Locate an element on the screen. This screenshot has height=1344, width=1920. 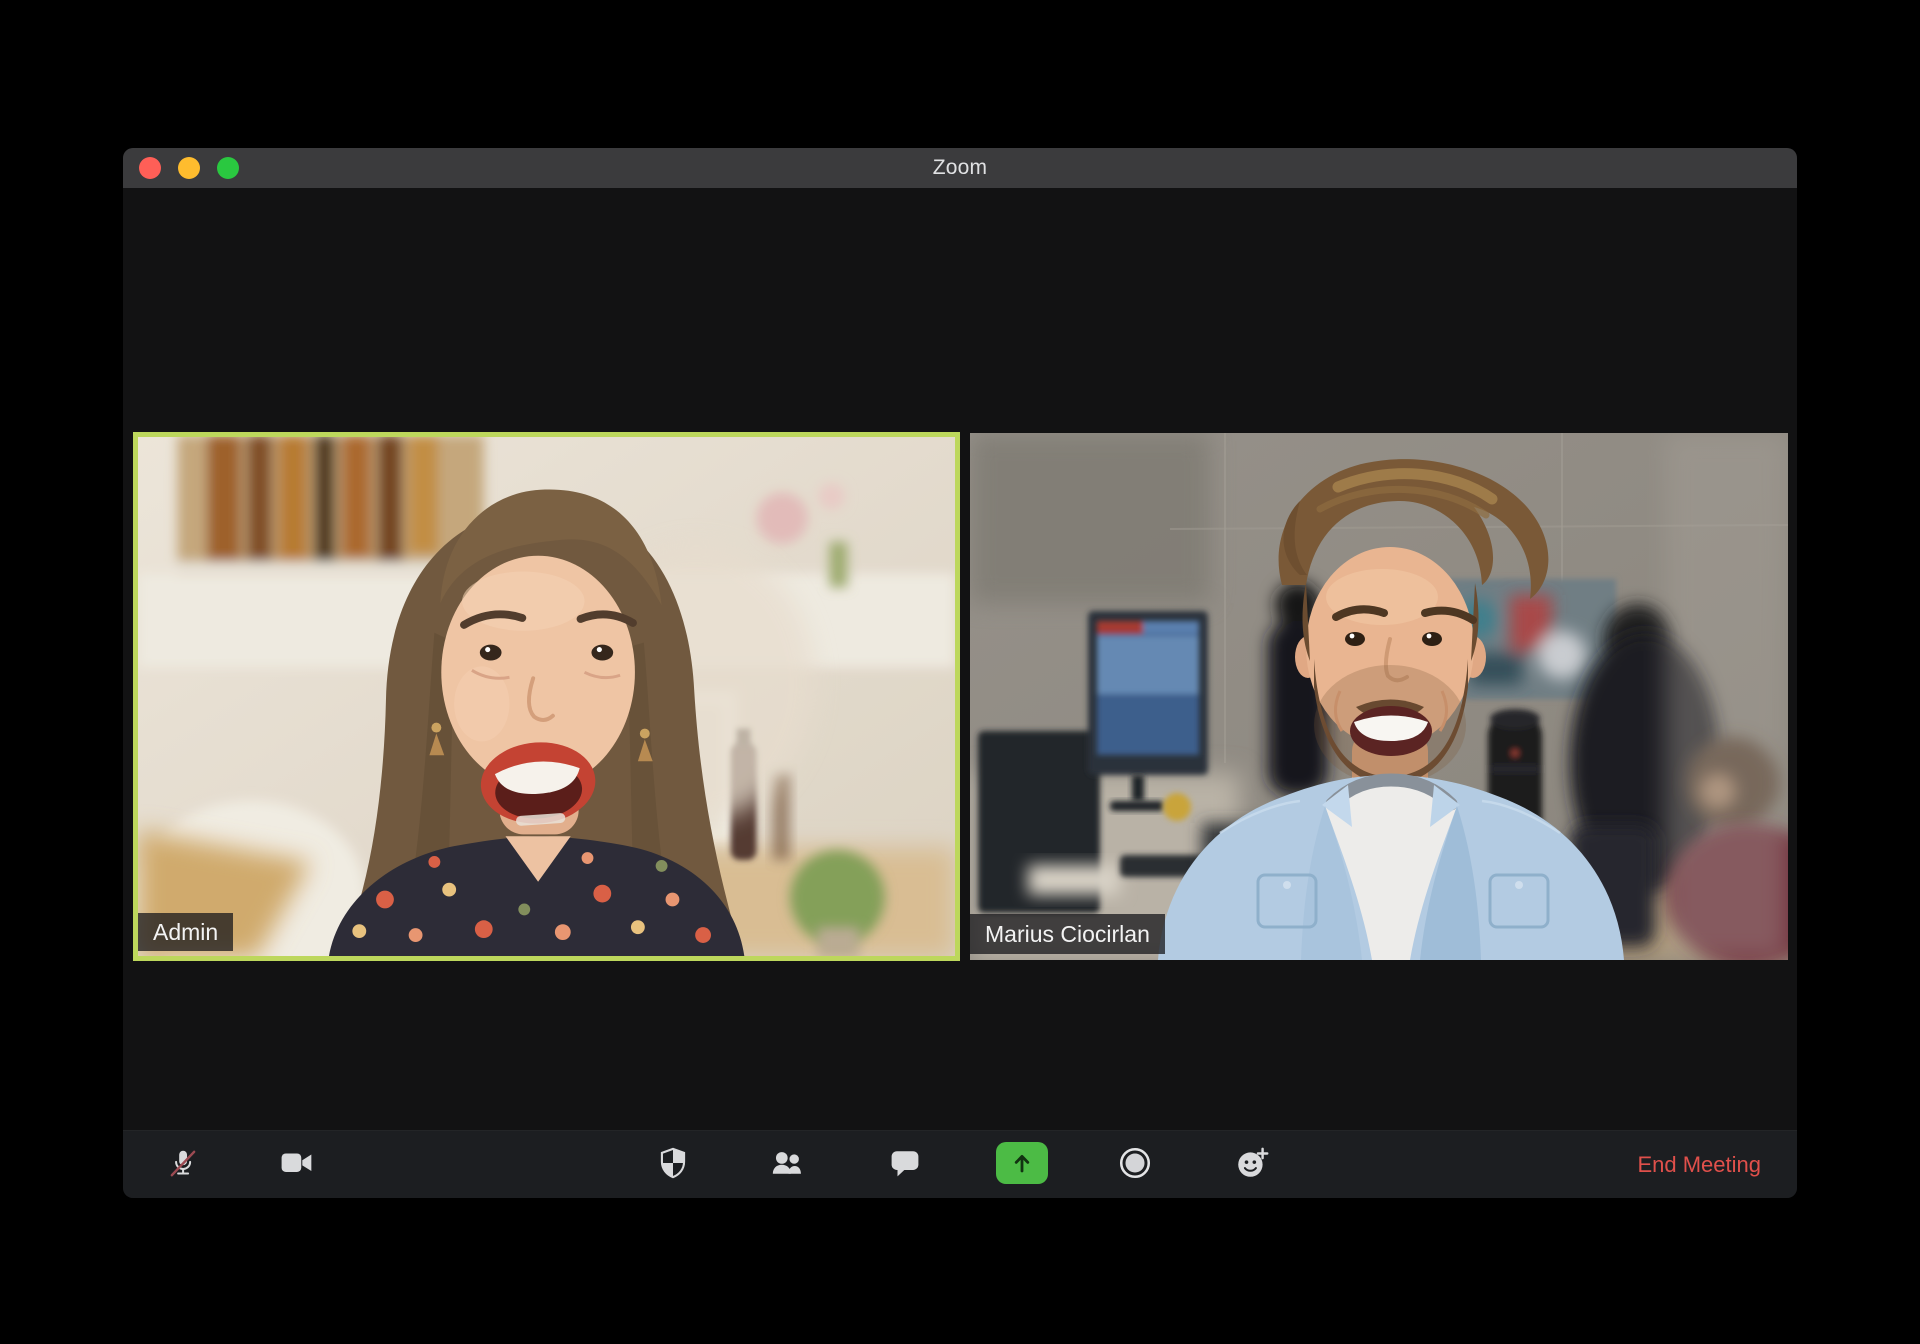
participants-icon is located at coordinates (786, 1163).